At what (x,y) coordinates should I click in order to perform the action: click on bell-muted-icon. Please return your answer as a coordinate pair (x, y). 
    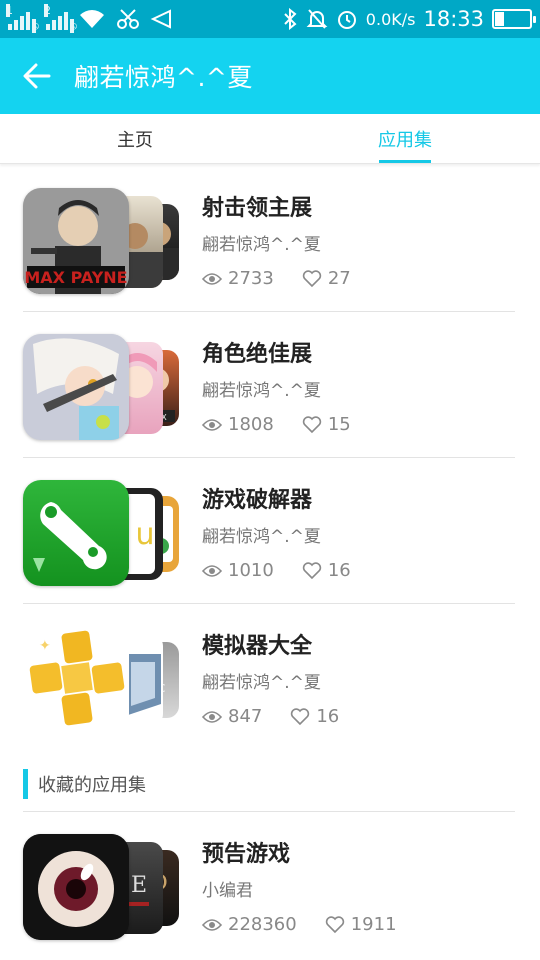
    Looking at the image, I should click on (317, 19).